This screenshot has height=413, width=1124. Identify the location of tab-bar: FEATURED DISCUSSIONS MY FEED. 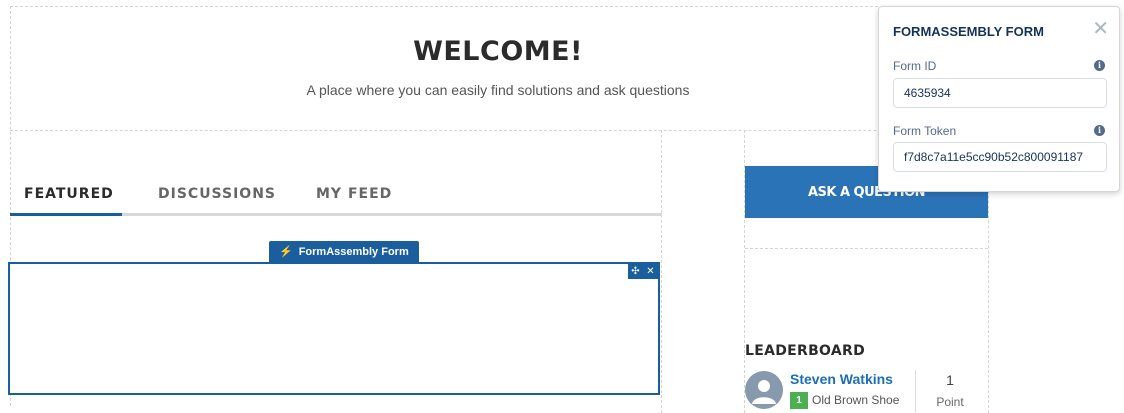
(336, 198).